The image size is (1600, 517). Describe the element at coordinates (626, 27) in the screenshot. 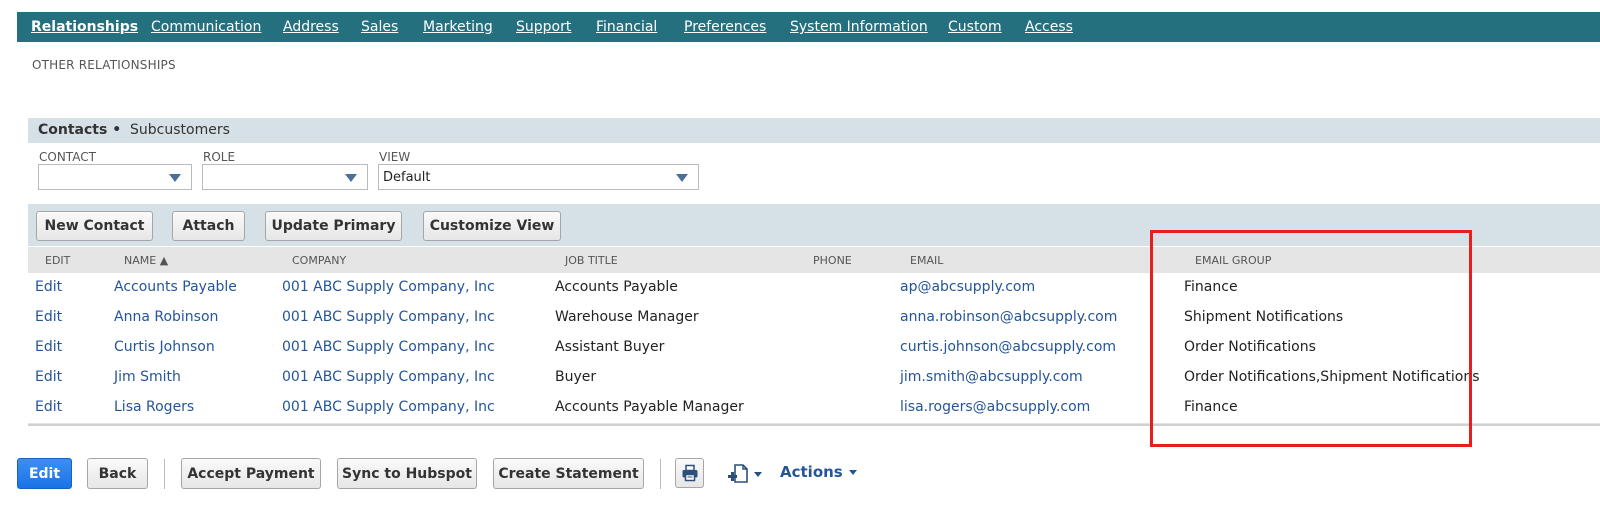

I see `tab-financial: Financial` at that location.